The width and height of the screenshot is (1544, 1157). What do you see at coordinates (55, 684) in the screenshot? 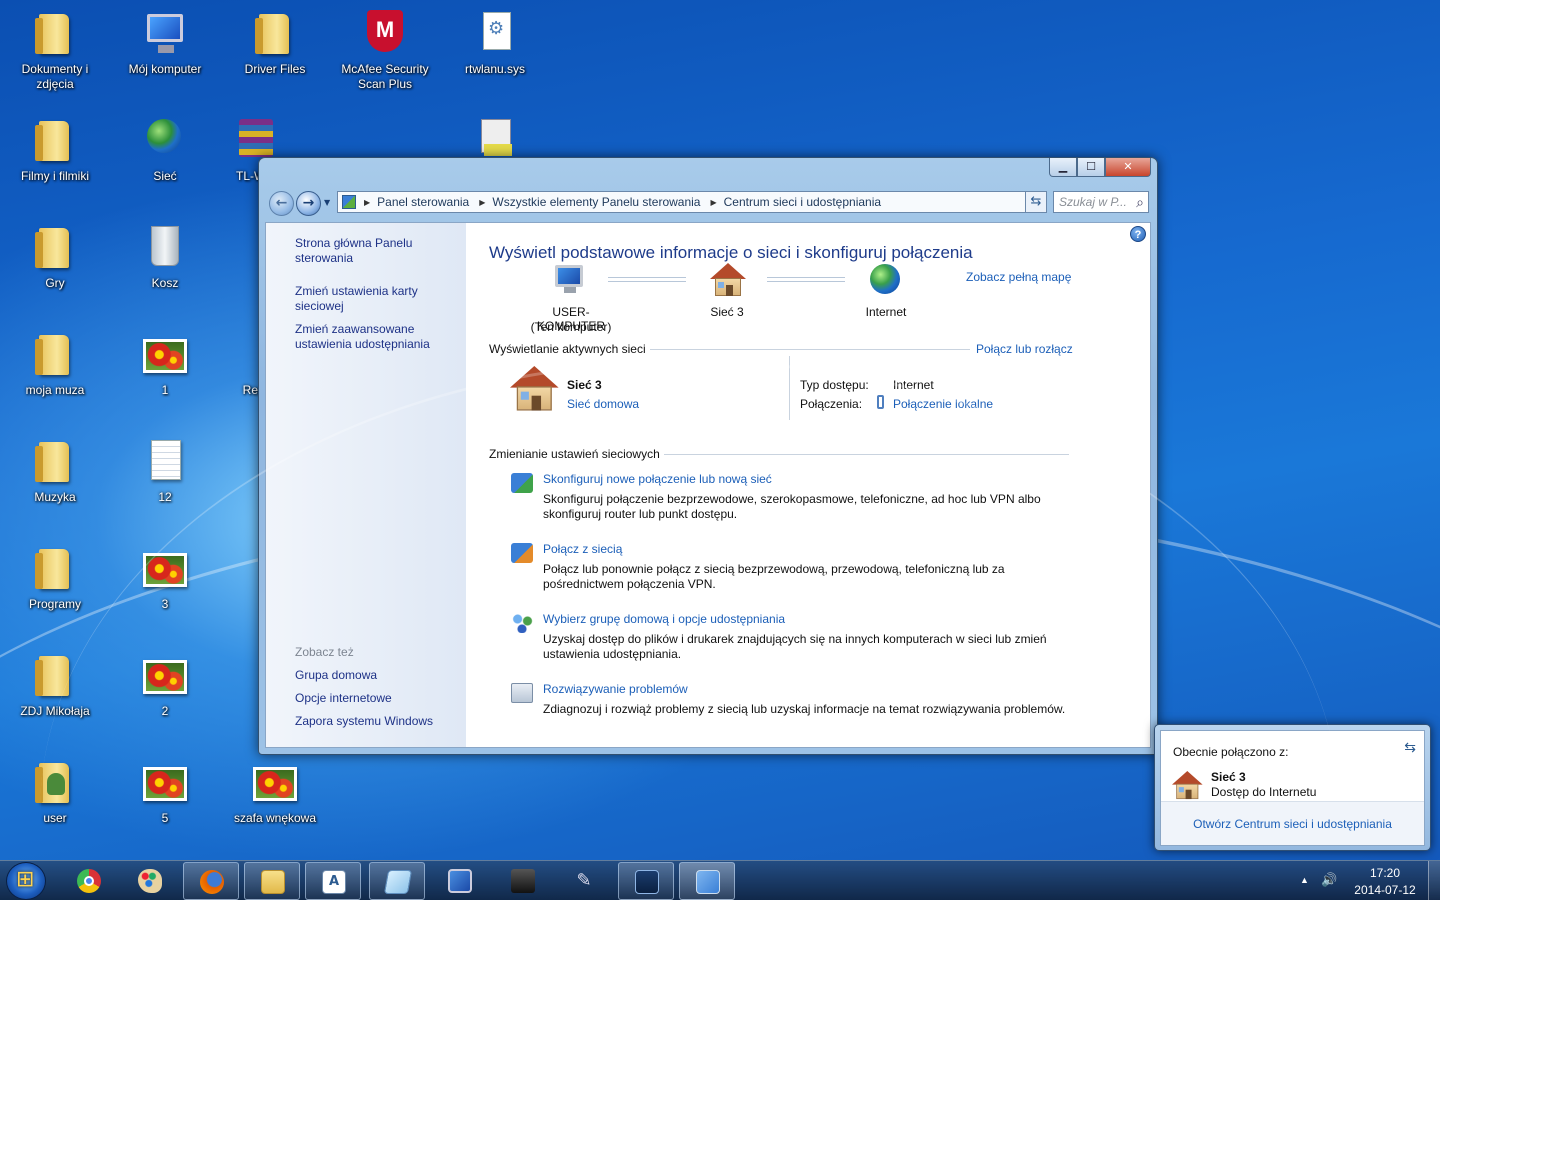
I see `desktop-icon-zdj-mikolaja: ZDJ Mikołaja` at bounding box center [55, 684].